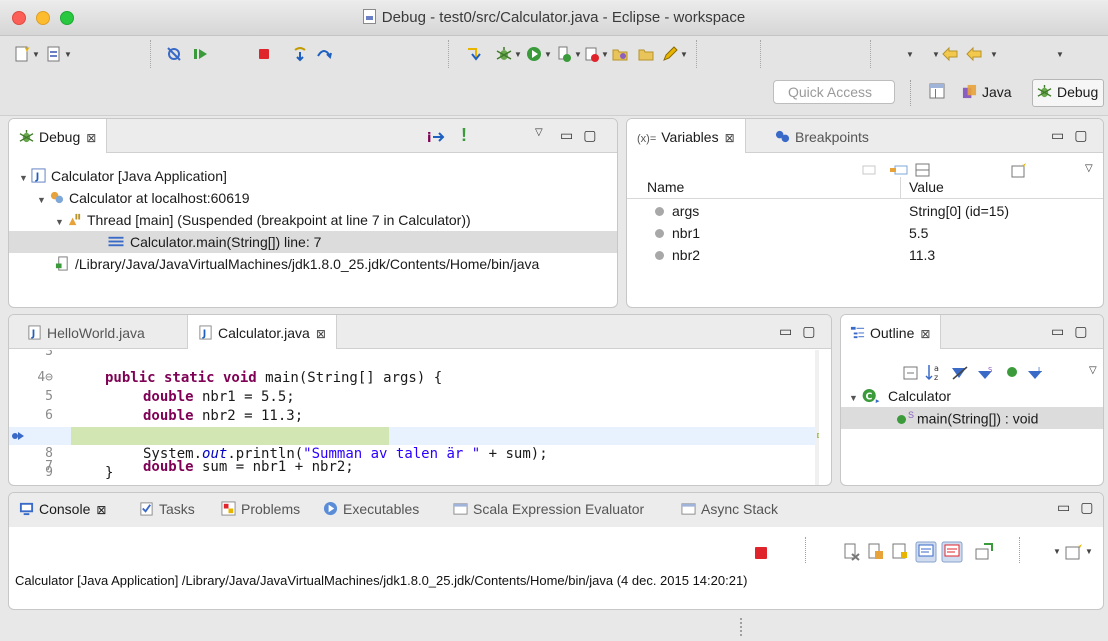 The image size is (1108, 641). Describe the element at coordinates (677, 233) in the screenshot. I see `variable-row-name: nbr1` at that location.